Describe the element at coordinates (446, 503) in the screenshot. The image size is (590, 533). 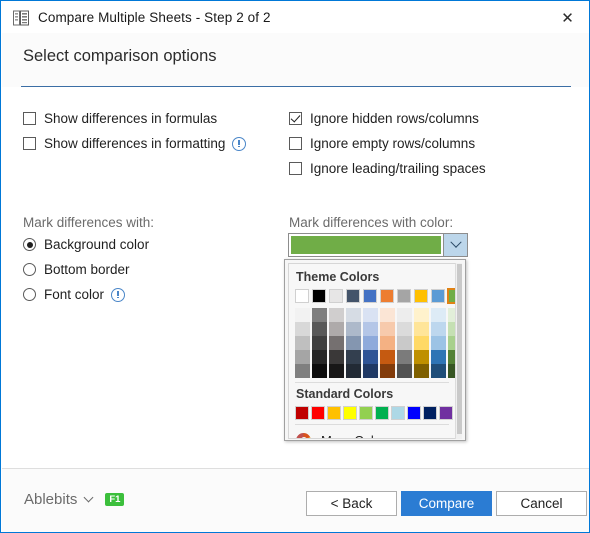
I see `compare-button: Compare` at that location.